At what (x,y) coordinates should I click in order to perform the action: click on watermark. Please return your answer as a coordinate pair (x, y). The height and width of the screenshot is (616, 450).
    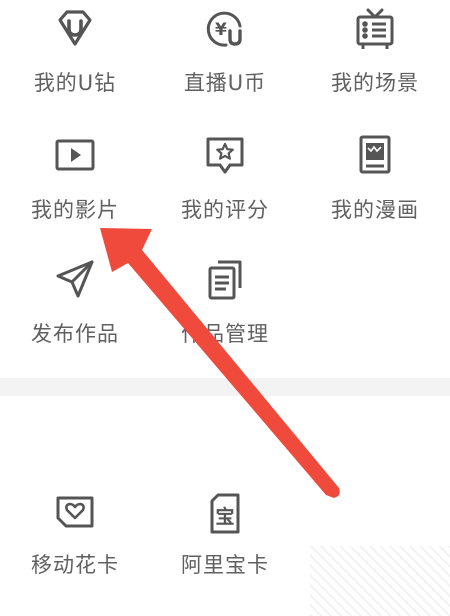
    Looking at the image, I should click on (380, 581).